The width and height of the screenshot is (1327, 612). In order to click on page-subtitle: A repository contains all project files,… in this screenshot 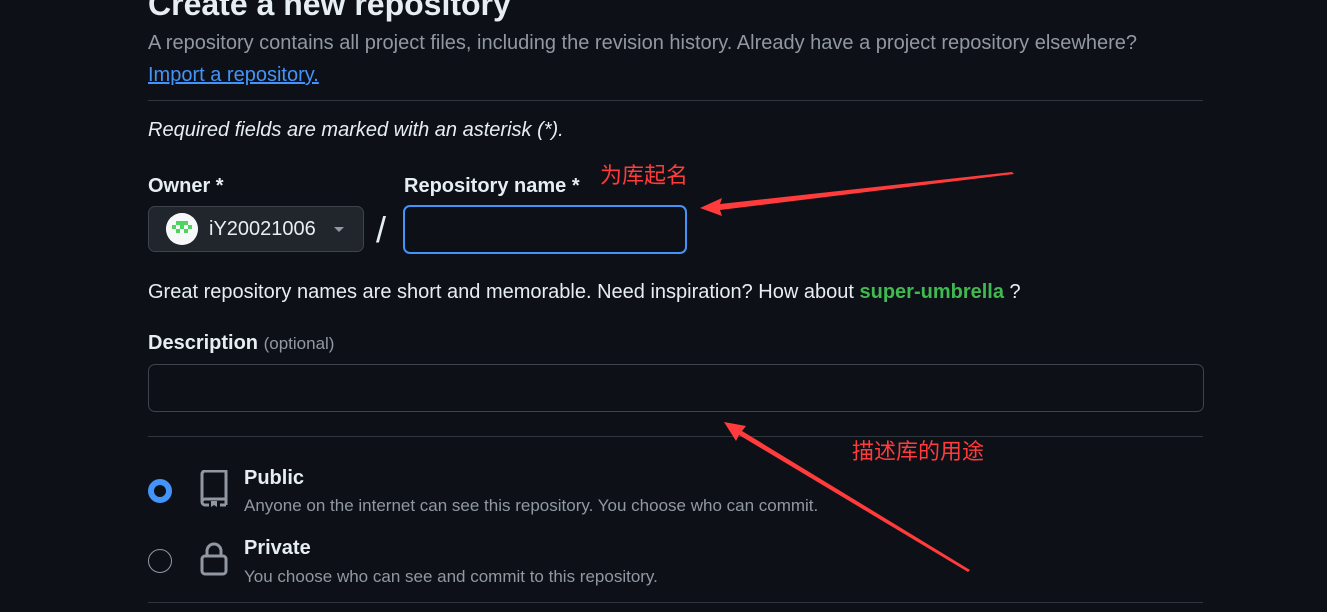, I will do `click(643, 43)`.